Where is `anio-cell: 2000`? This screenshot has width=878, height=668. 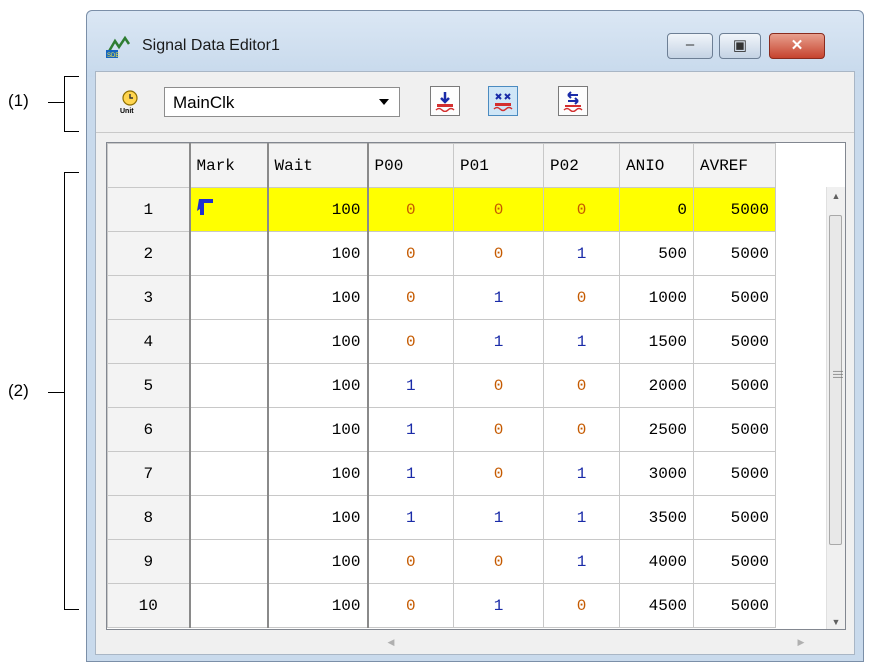
anio-cell: 2000 is located at coordinates (656, 385).